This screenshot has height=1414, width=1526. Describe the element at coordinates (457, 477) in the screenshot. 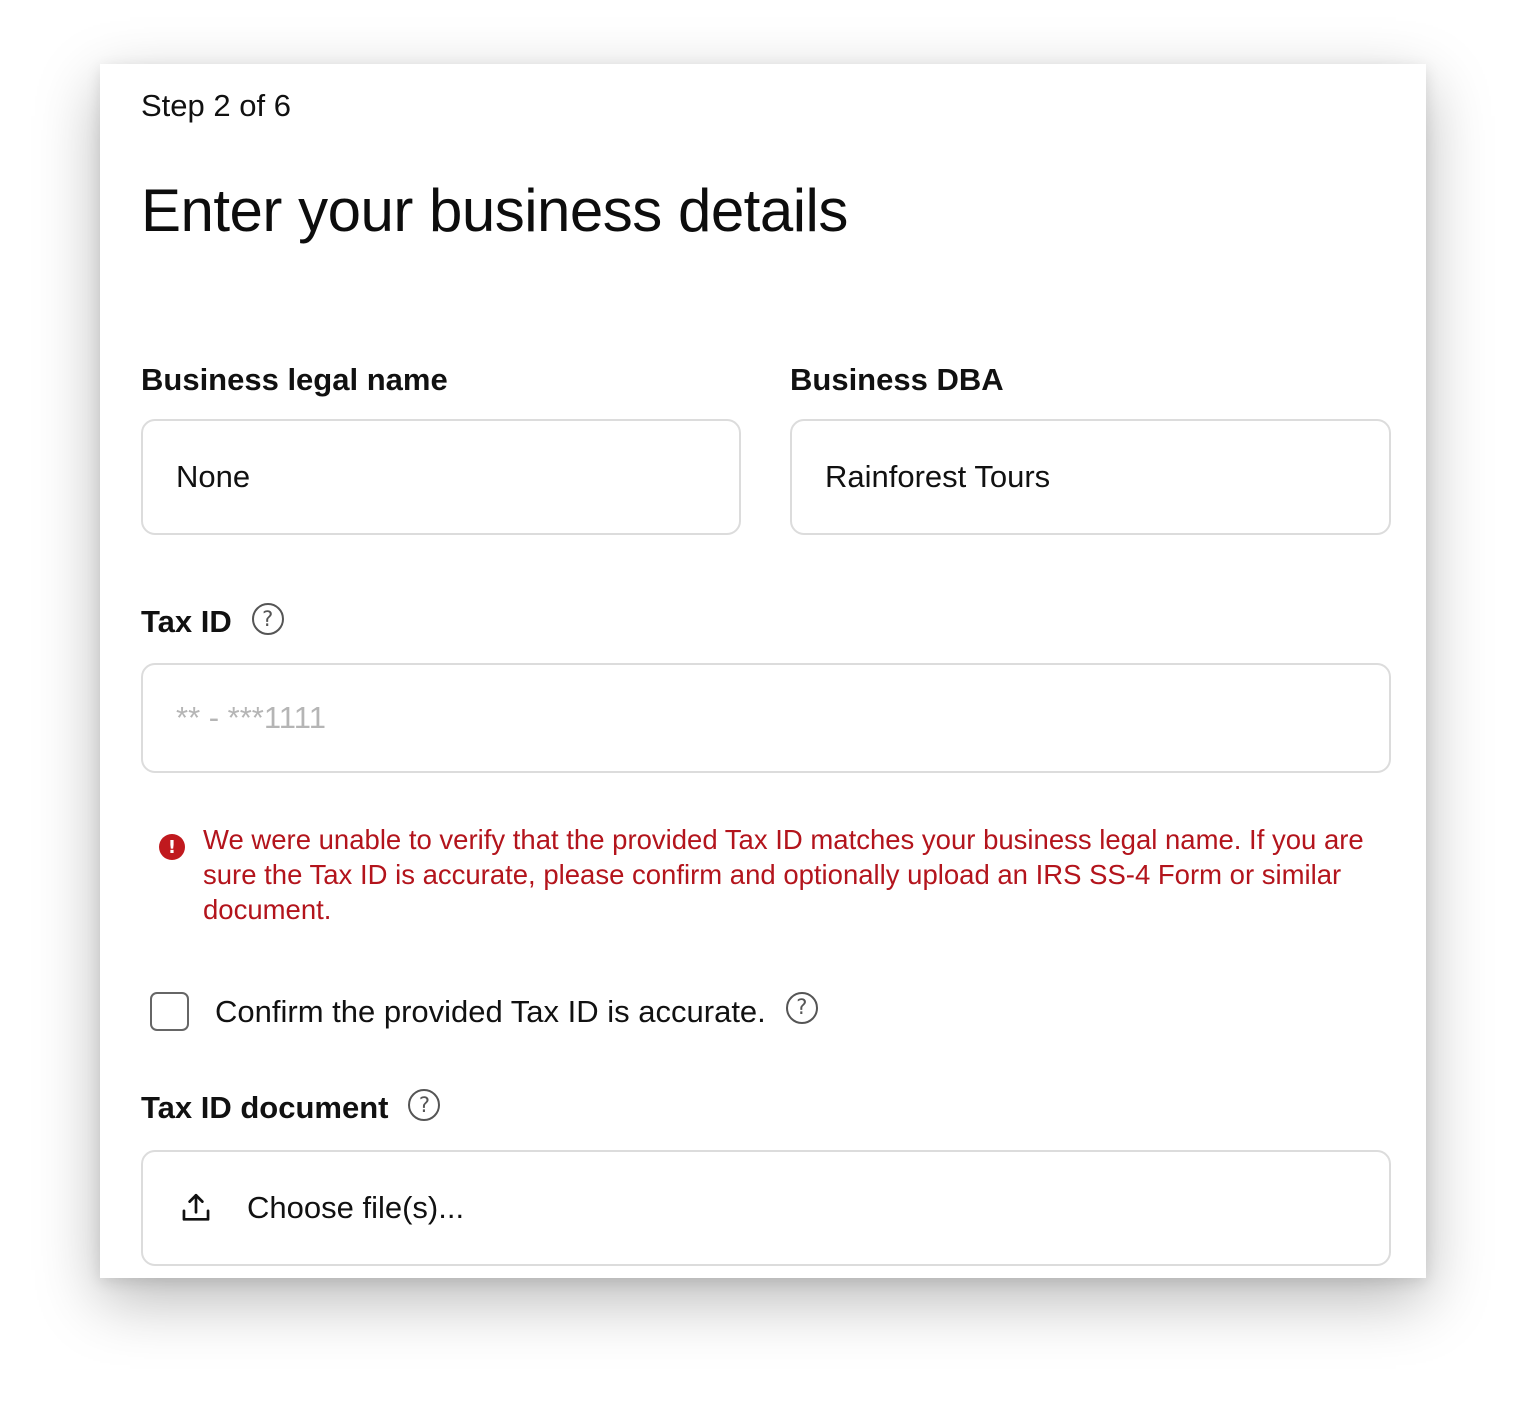

I see `legal-name-input` at that location.